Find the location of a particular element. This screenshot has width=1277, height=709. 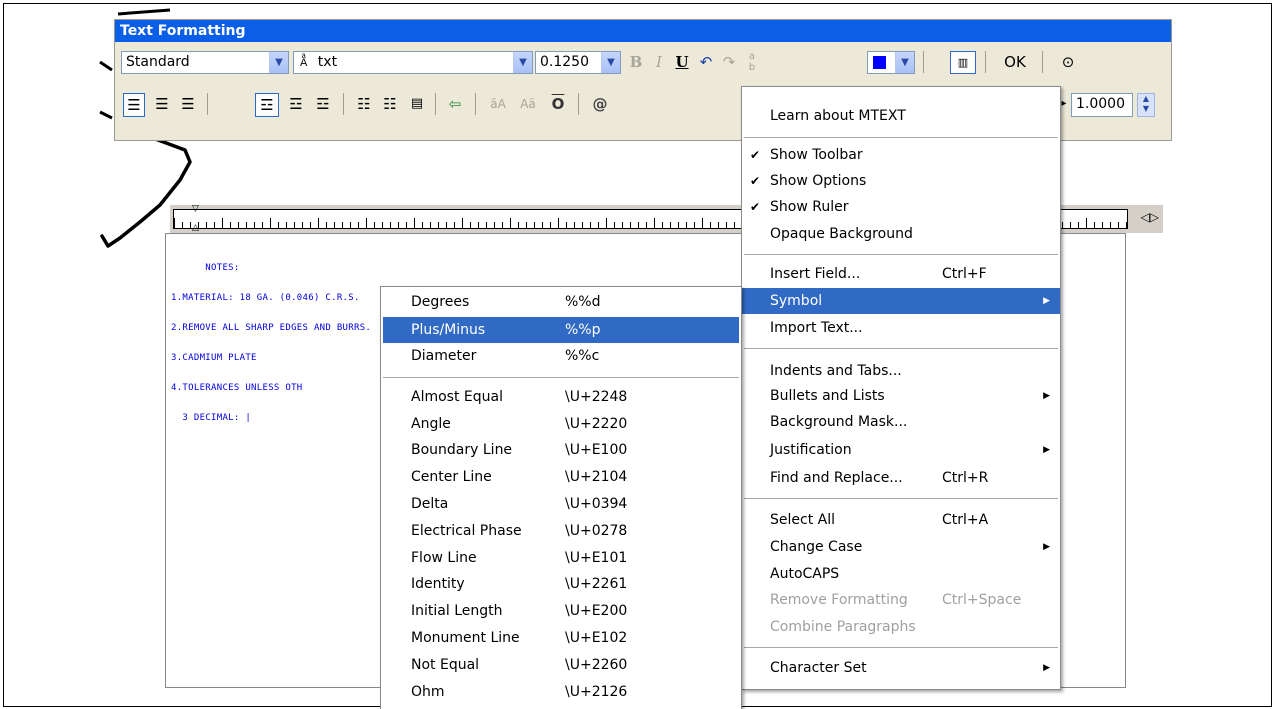

menu-item-justification: Justification ▶ is located at coordinates (901, 450).